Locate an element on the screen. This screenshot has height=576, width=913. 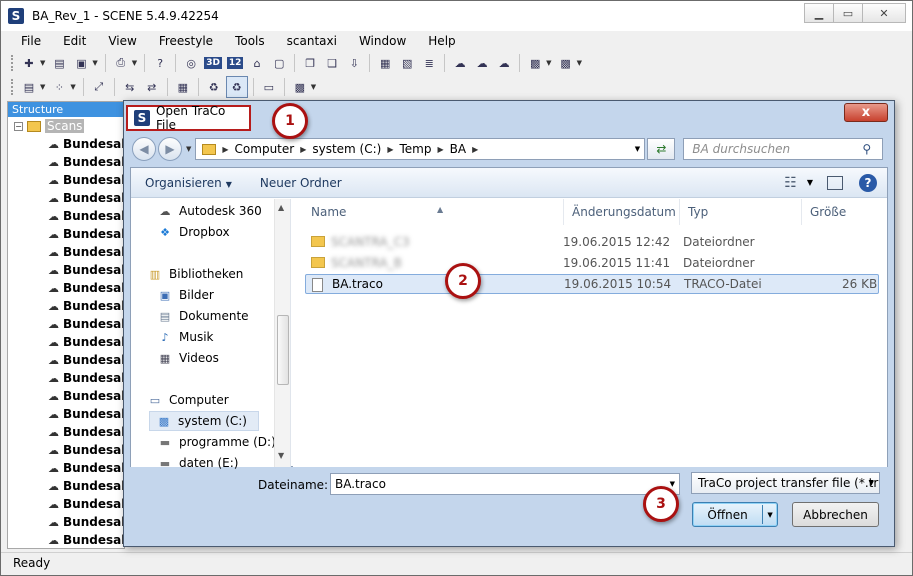
nav-item-musik: ♪ Musik is located at coordinates (185, 337).